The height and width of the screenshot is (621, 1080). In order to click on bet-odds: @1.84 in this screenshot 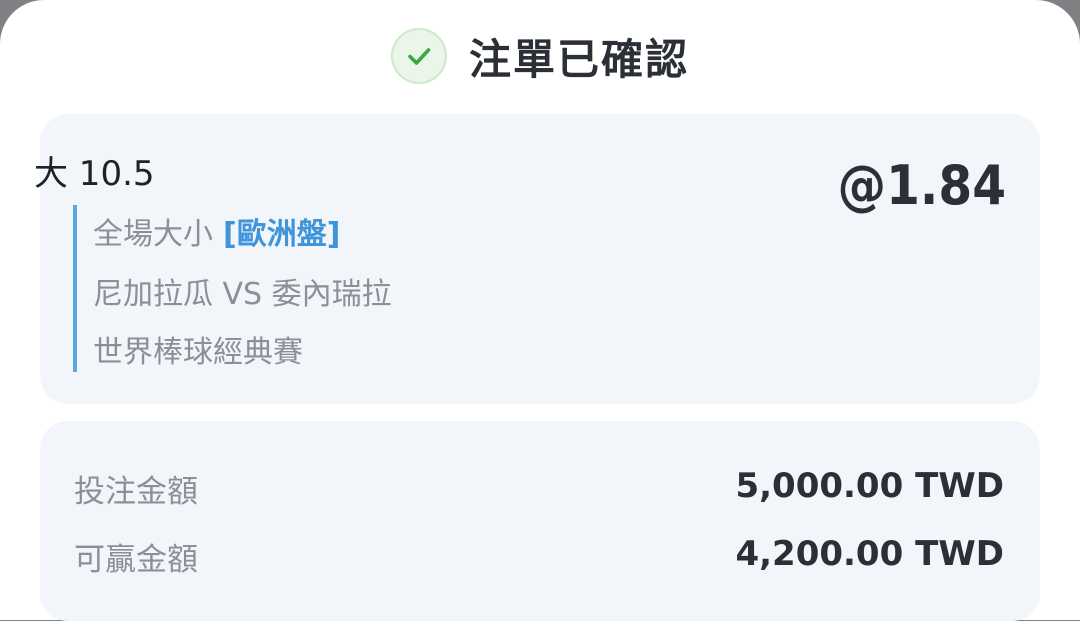, I will do `click(921, 185)`.